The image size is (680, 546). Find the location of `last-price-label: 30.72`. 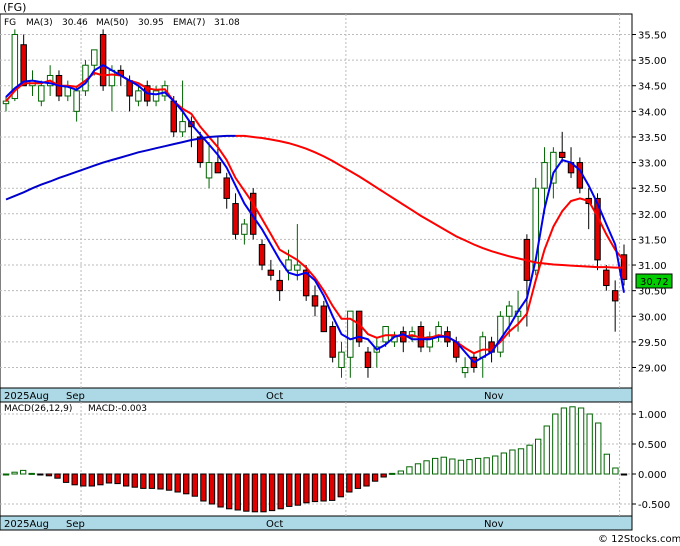

last-price-label: 30.72 is located at coordinates (654, 282).